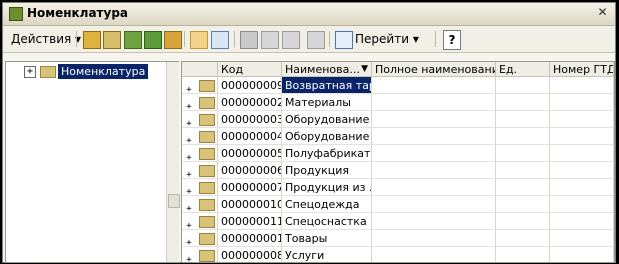  I want to click on history-icon, so click(344, 40).